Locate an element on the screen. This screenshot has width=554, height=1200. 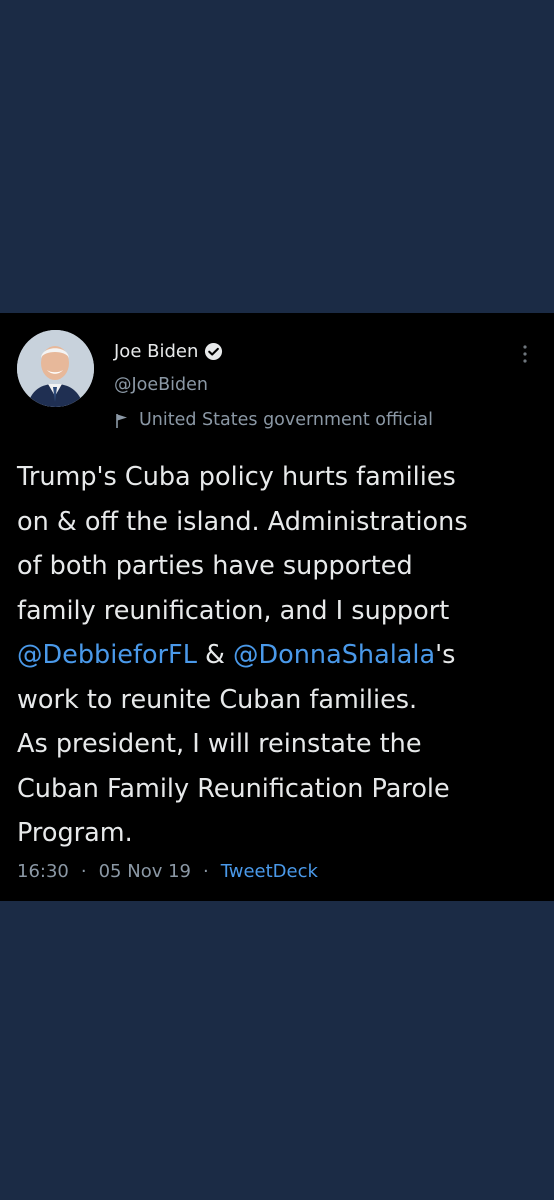
tweet-text-line: of both parties have supported is located at coordinates (215, 566).